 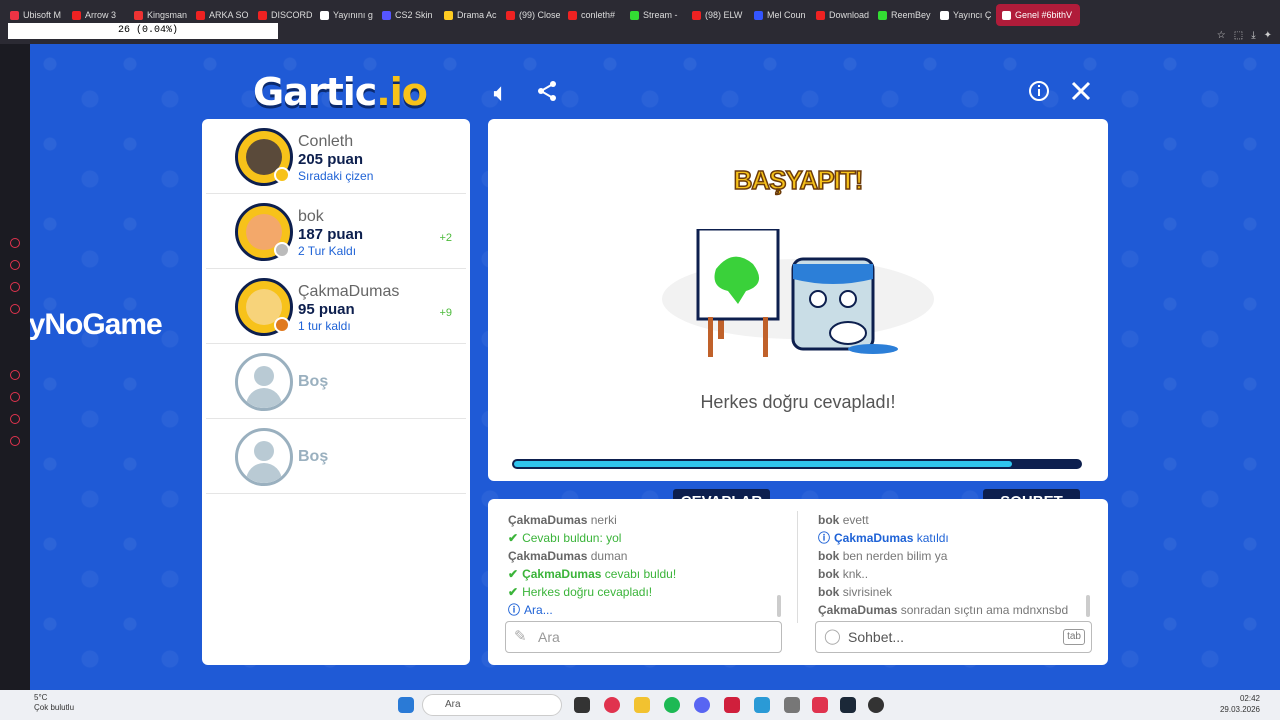 What do you see at coordinates (414, 15) in the screenshot?
I see `tab-label: CS2 Skin` at bounding box center [414, 15].